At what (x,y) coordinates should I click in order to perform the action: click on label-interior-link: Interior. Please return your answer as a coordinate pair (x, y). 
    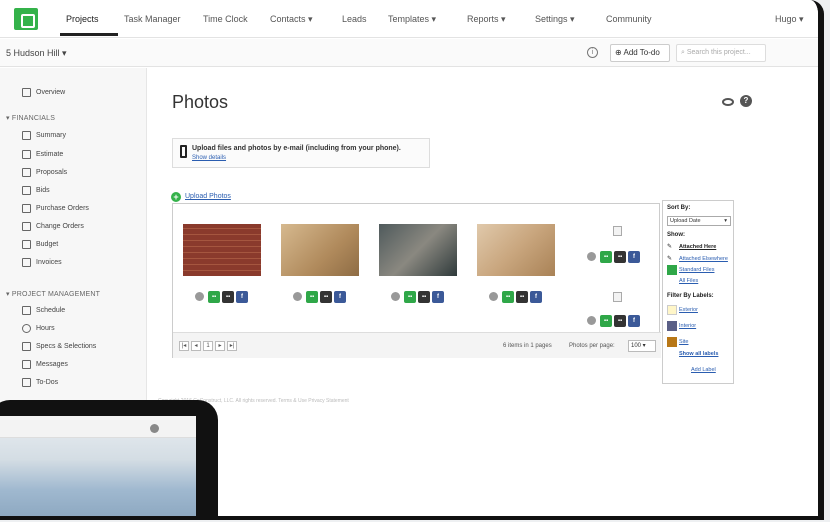
    Looking at the image, I should click on (687, 326).